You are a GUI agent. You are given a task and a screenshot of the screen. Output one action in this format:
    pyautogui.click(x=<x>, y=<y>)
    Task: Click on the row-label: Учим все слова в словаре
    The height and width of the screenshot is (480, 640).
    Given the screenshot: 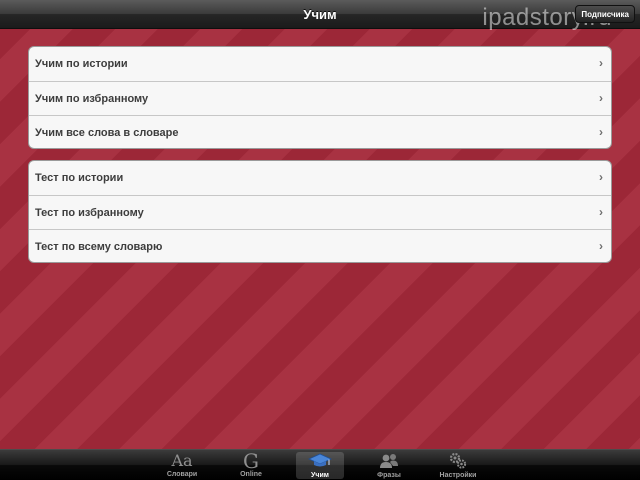 What is the action you would take?
    pyautogui.click(x=107, y=133)
    